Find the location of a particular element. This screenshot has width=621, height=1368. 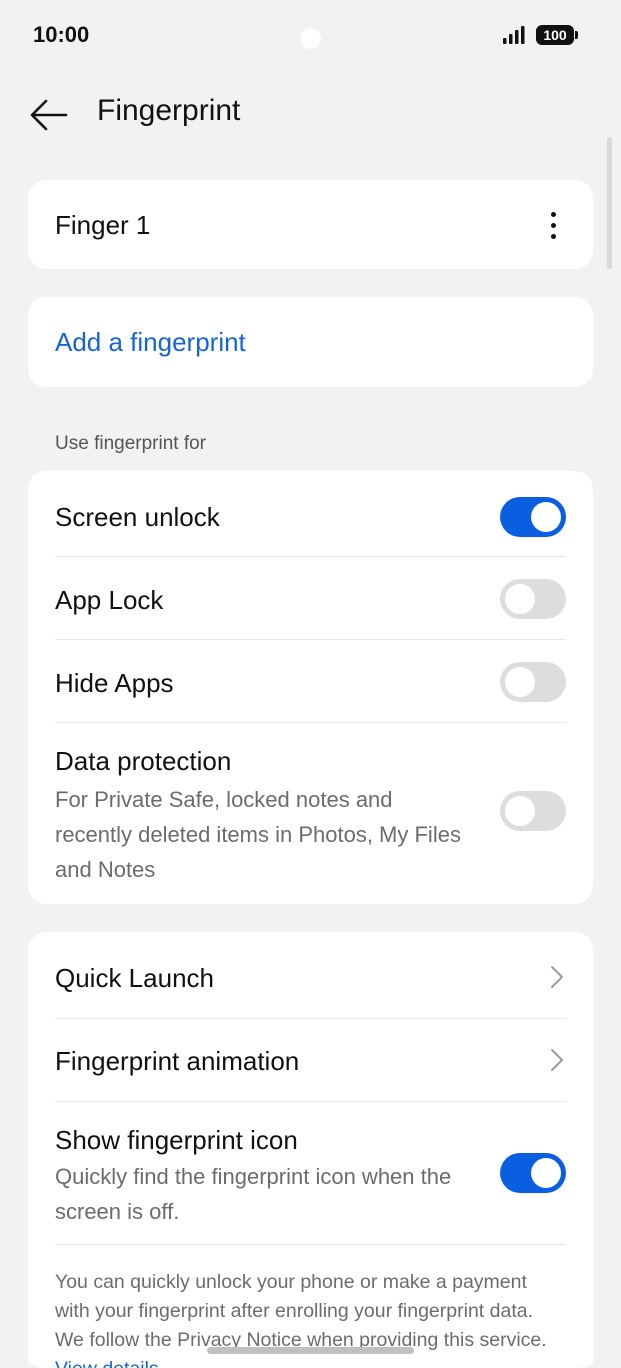

scrollbar is located at coordinates (609, 203).